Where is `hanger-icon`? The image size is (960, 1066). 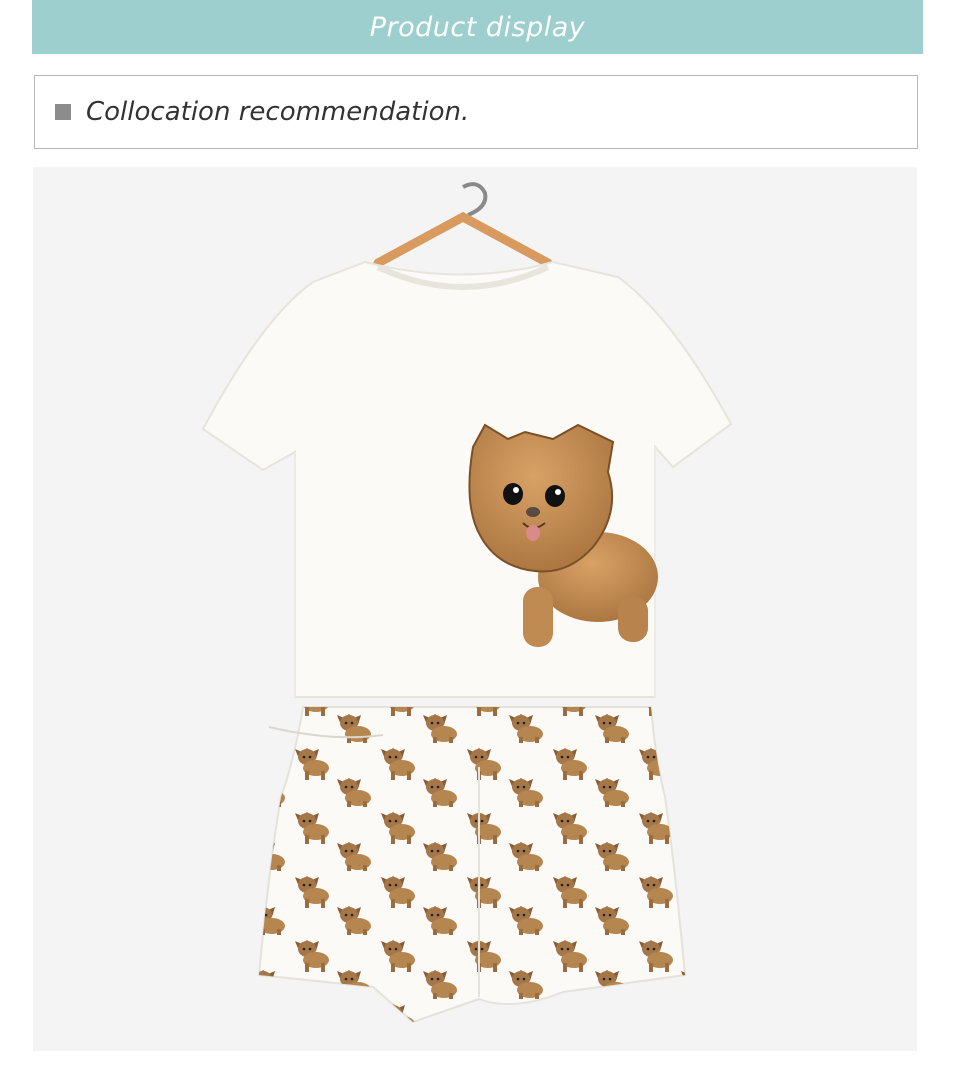
hanger-icon is located at coordinates (463, 225).